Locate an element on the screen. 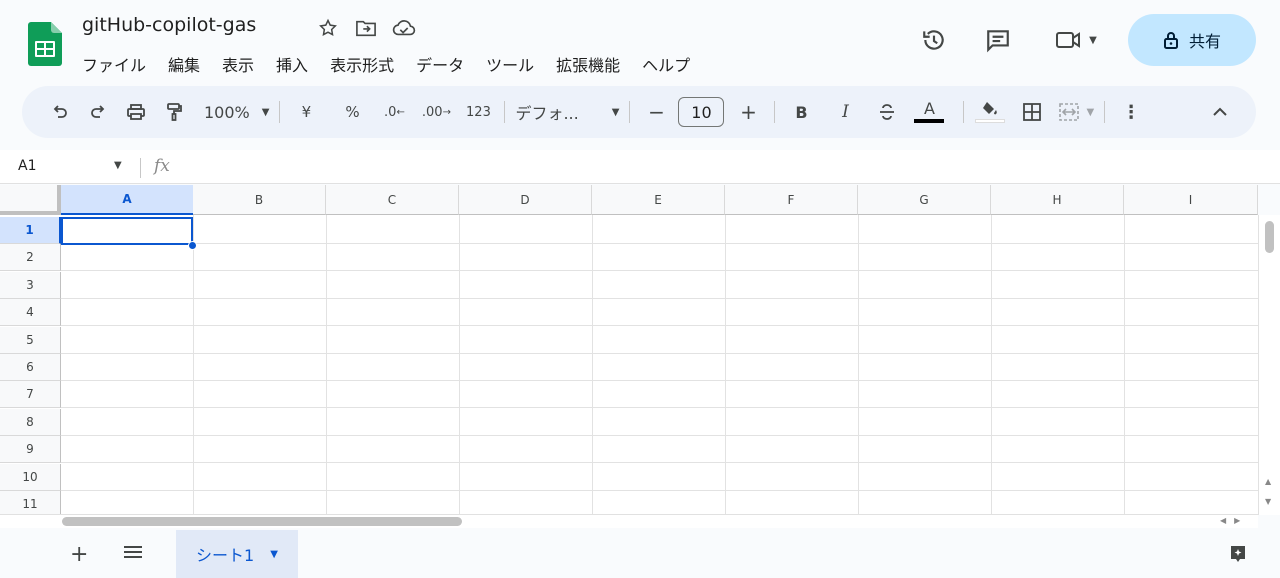 The image size is (1280, 578). row-header-2: 2 is located at coordinates (30, 257).